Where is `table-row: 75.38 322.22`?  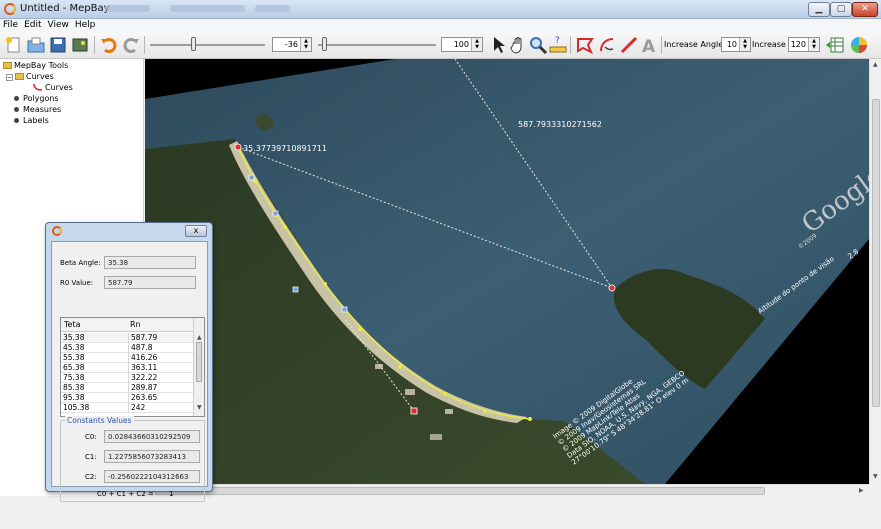
table-row: 75.38 322.22 is located at coordinates (127, 378).